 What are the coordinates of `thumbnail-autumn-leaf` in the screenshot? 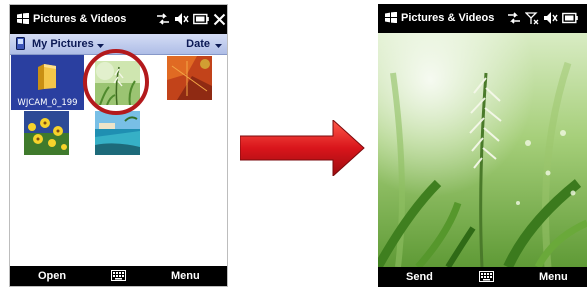 It's located at (189, 78).